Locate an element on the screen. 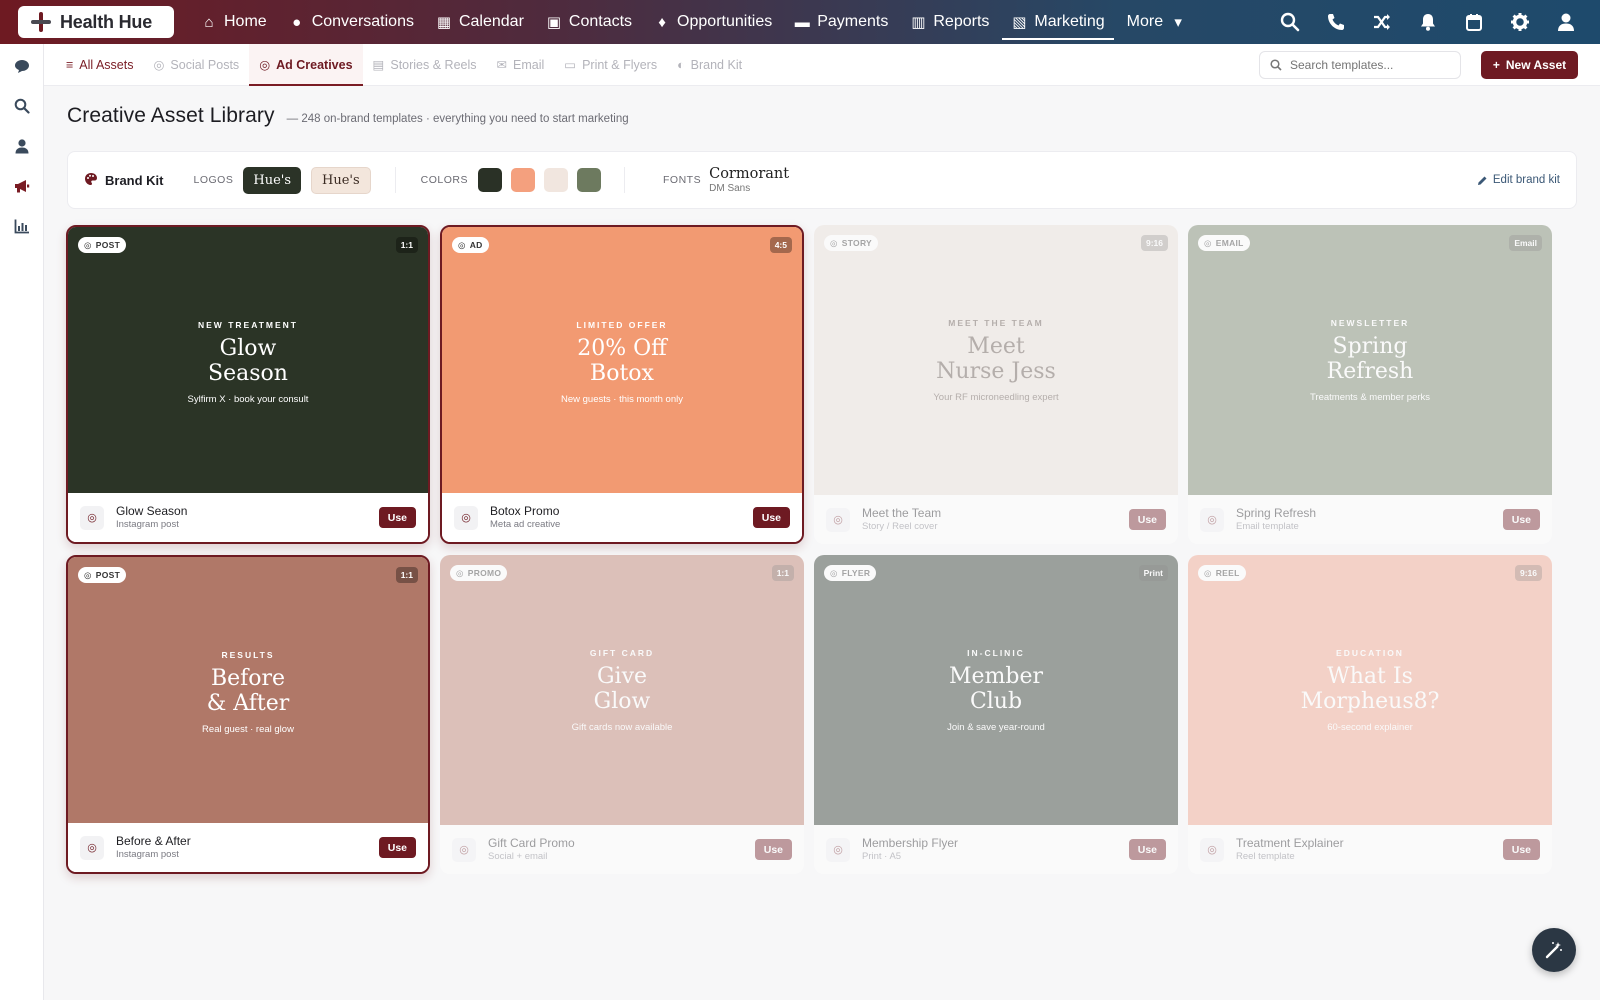 Image resolution: width=1600 pixels, height=1000 pixels. fonts-label: FONTS is located at coordinates (682, 180).